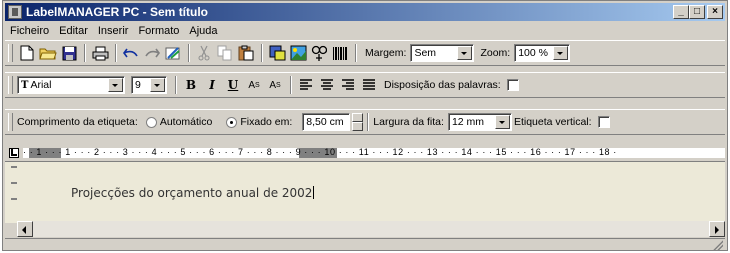 This screenshot has width=730, height=253. What do you see at coordinates (715, 12) in the screenshot?
I see `close-button: ×` at bounding box center [715, 12].